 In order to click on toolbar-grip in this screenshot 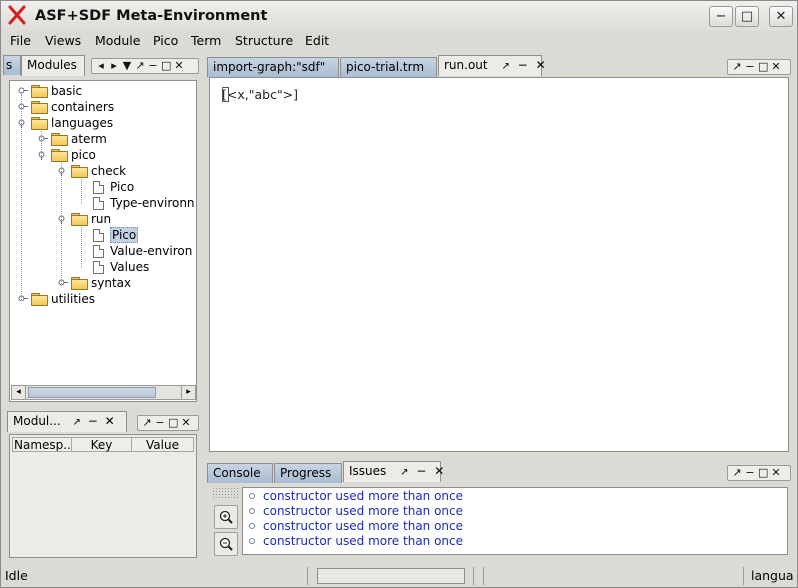, I will do `click(226, 493)`.